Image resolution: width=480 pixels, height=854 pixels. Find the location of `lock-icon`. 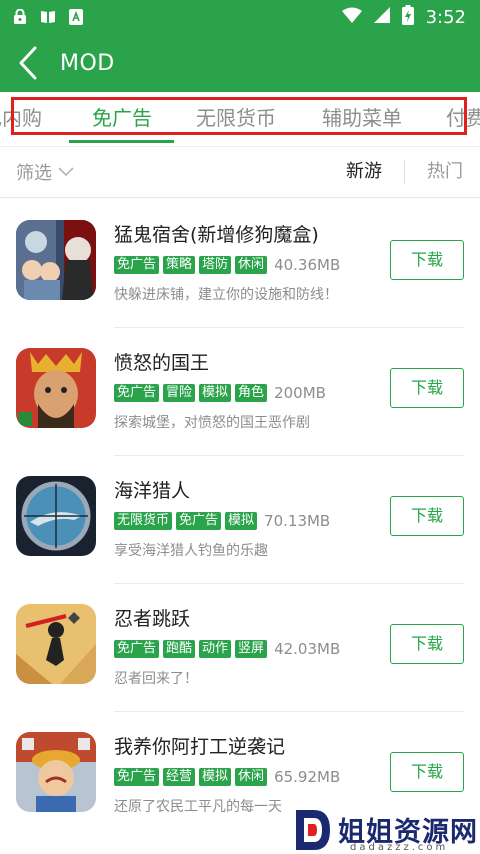

lock-icon is located at coordinates (20, 17).